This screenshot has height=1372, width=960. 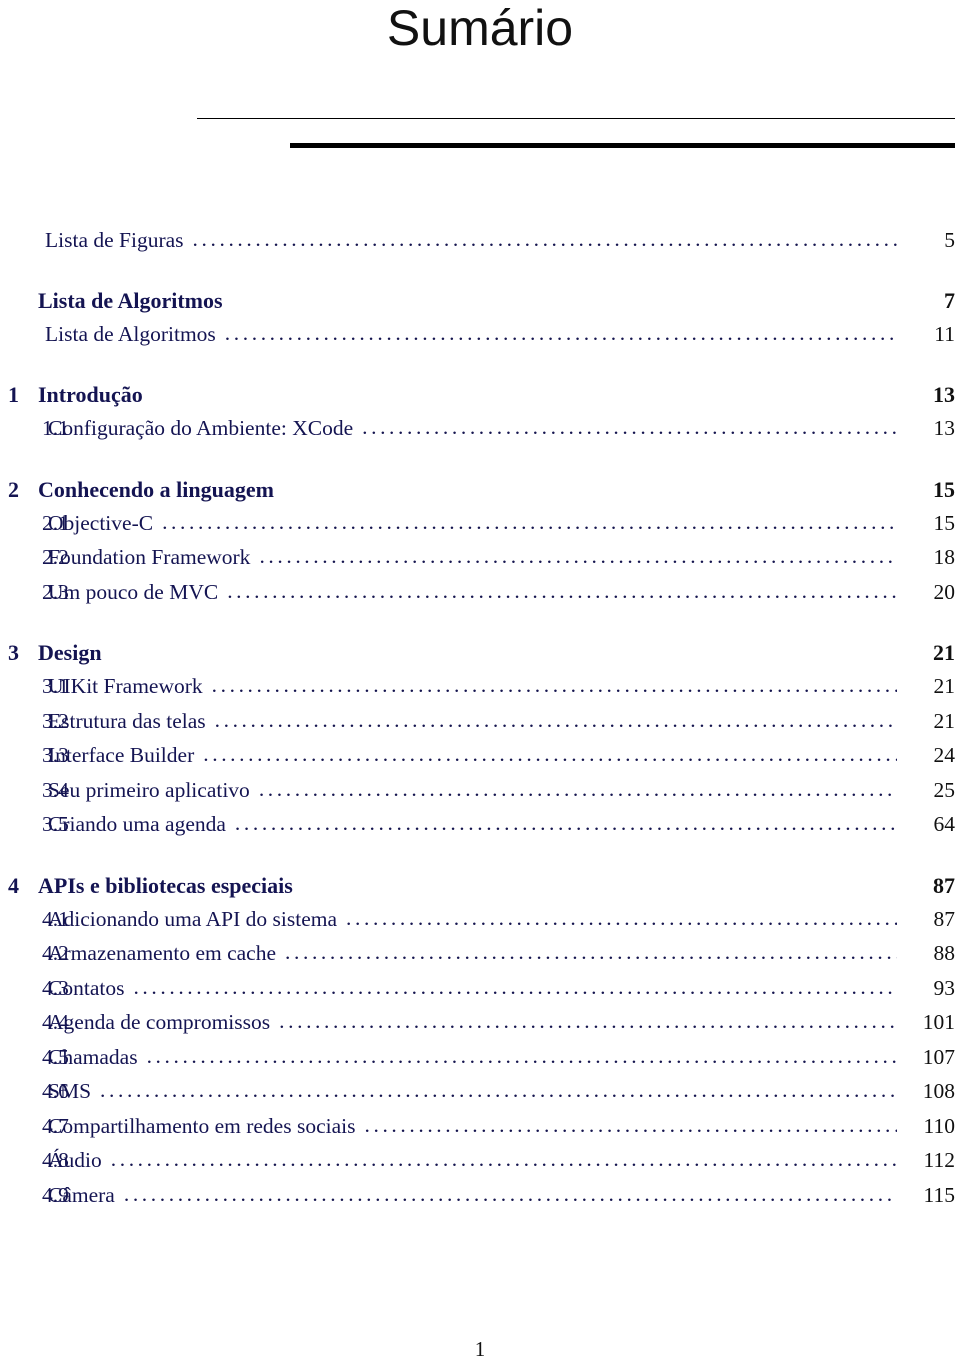 I want to click on toc-entry-title: Áudio, so click(x=75, y=1160).